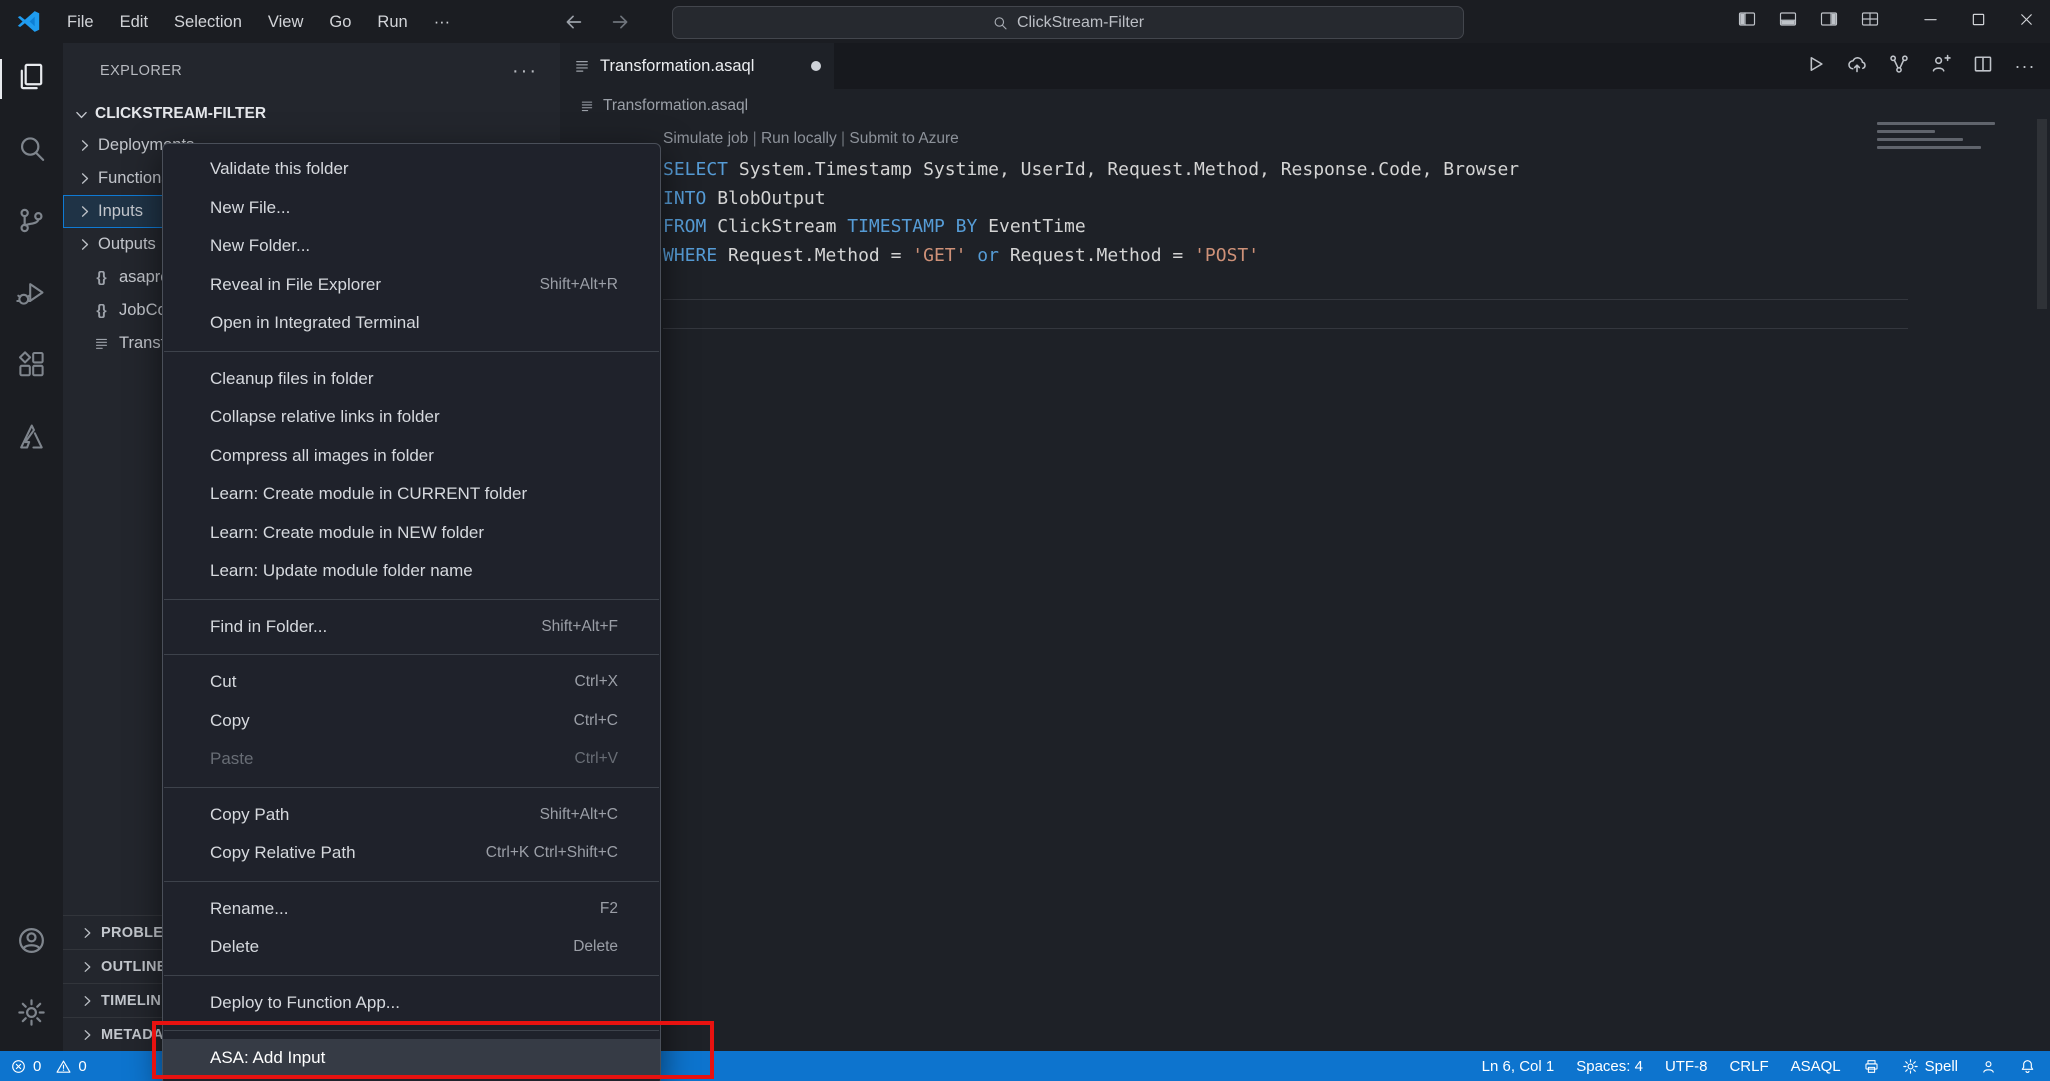 This screenshot has height=1081, width=2050. I want to click on layout-panel-button, so click(1787, 21).